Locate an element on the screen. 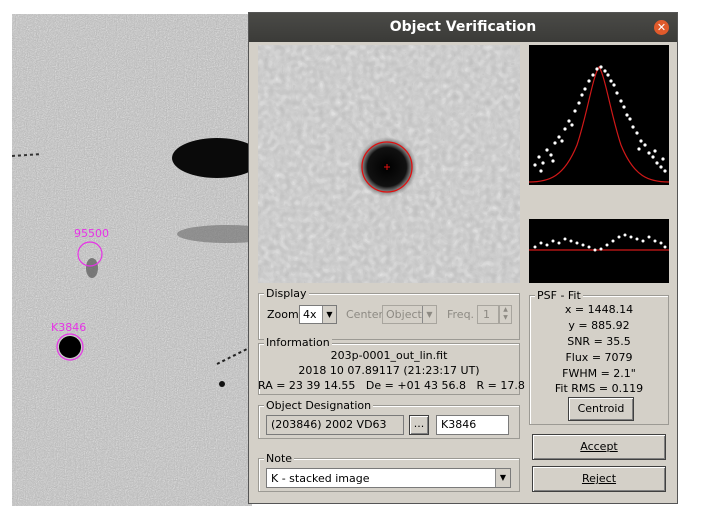 This screenshot has width=702, height=525. zoom-label: Zoom is located at coordinates (283, 314).